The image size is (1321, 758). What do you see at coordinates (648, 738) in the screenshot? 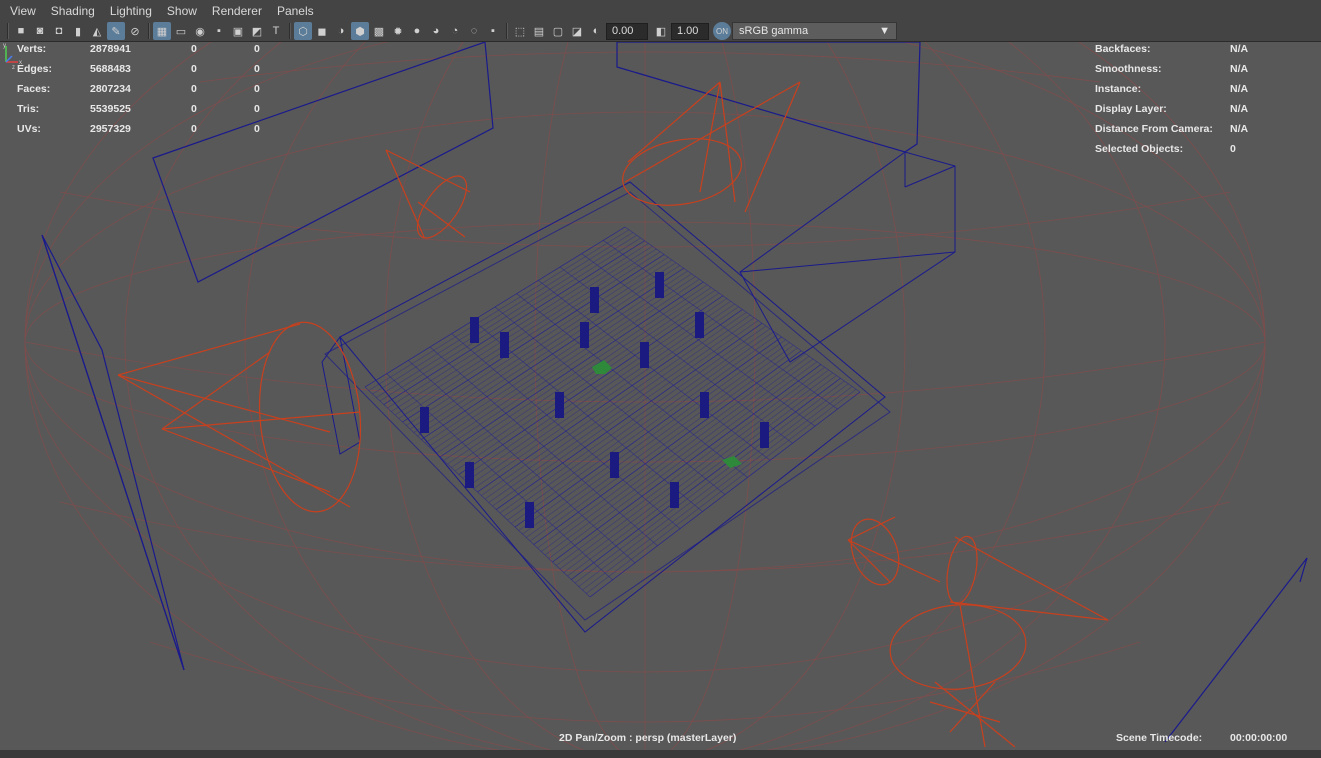
I see `camera-name-label: 2D Pan/Zoom : persp (masterLayer)` at bounding box center [648, 738].